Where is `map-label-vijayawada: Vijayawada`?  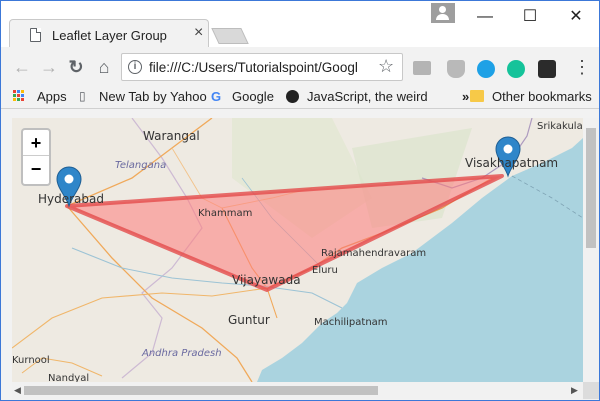 map-label-vijayawada: Vijayawada is located at coordinates (266, 280).